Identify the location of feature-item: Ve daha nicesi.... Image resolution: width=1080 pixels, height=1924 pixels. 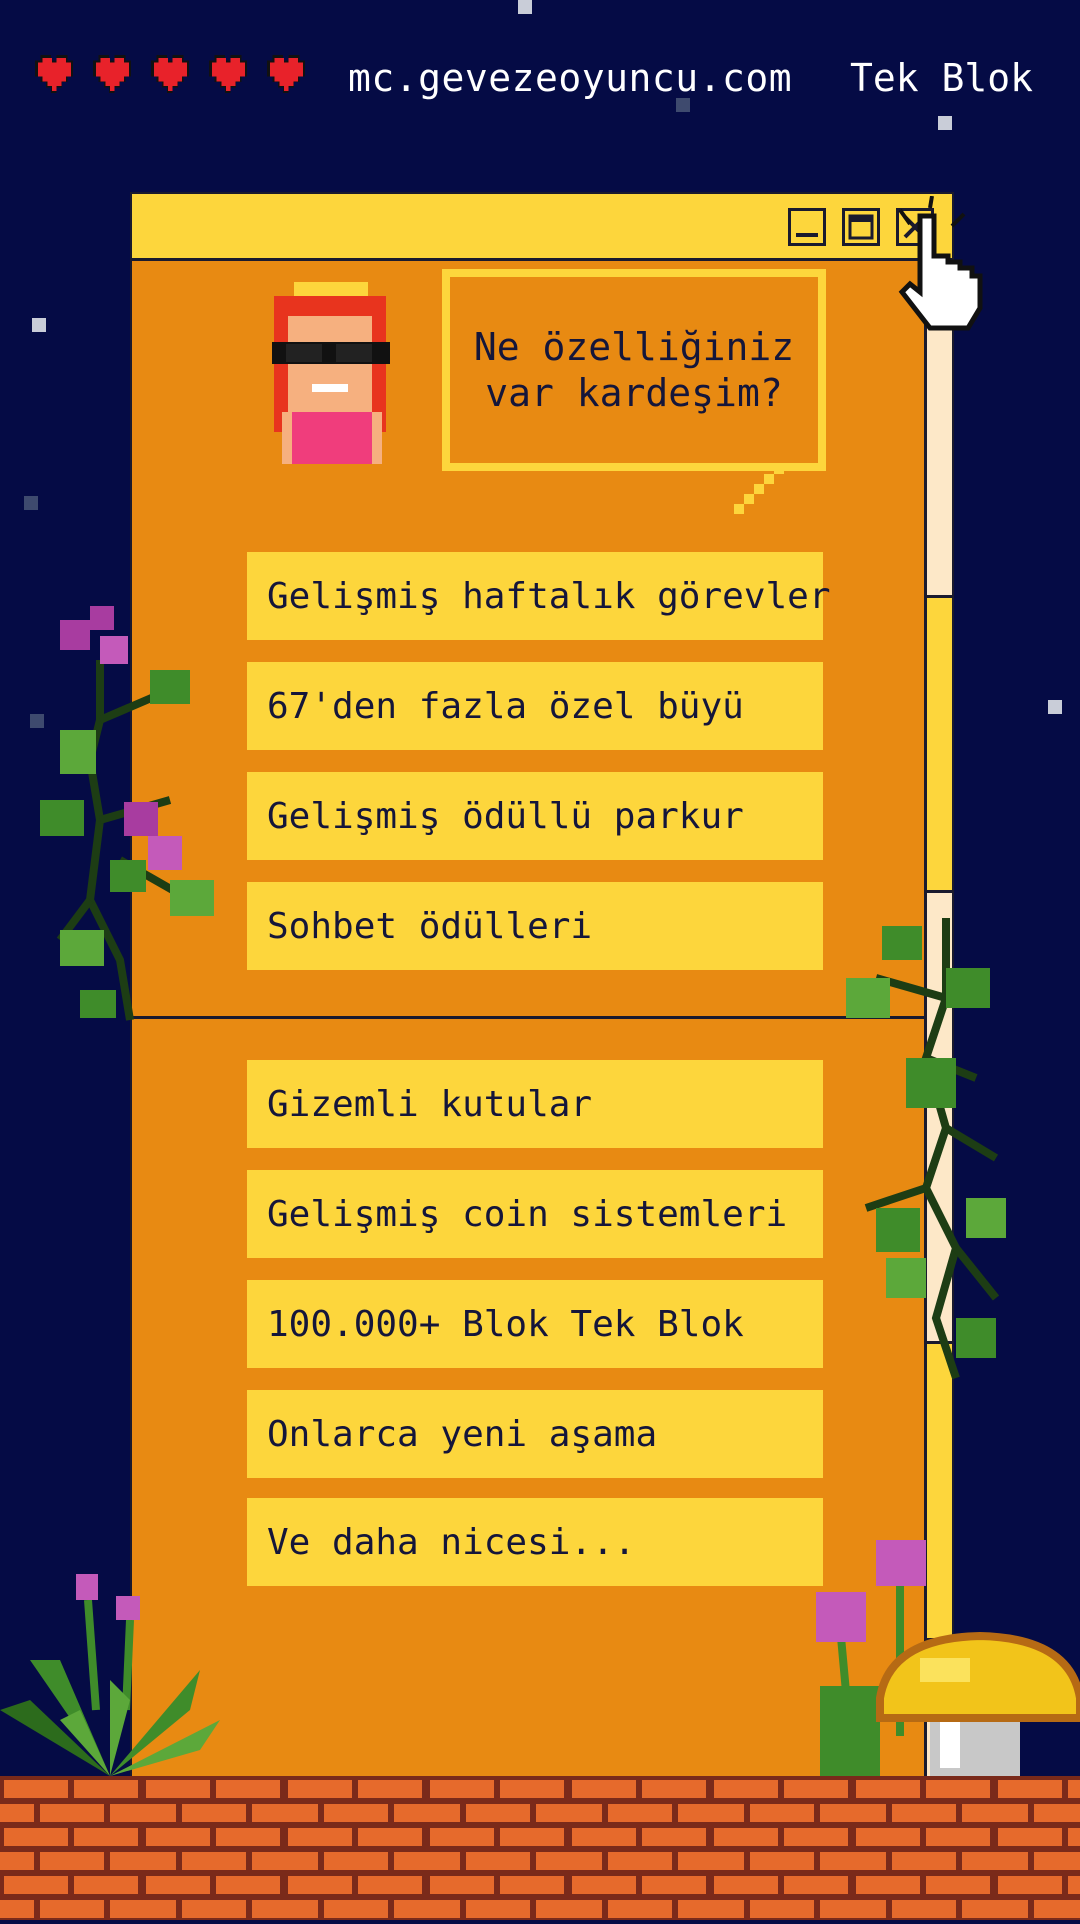
(535, 1542).